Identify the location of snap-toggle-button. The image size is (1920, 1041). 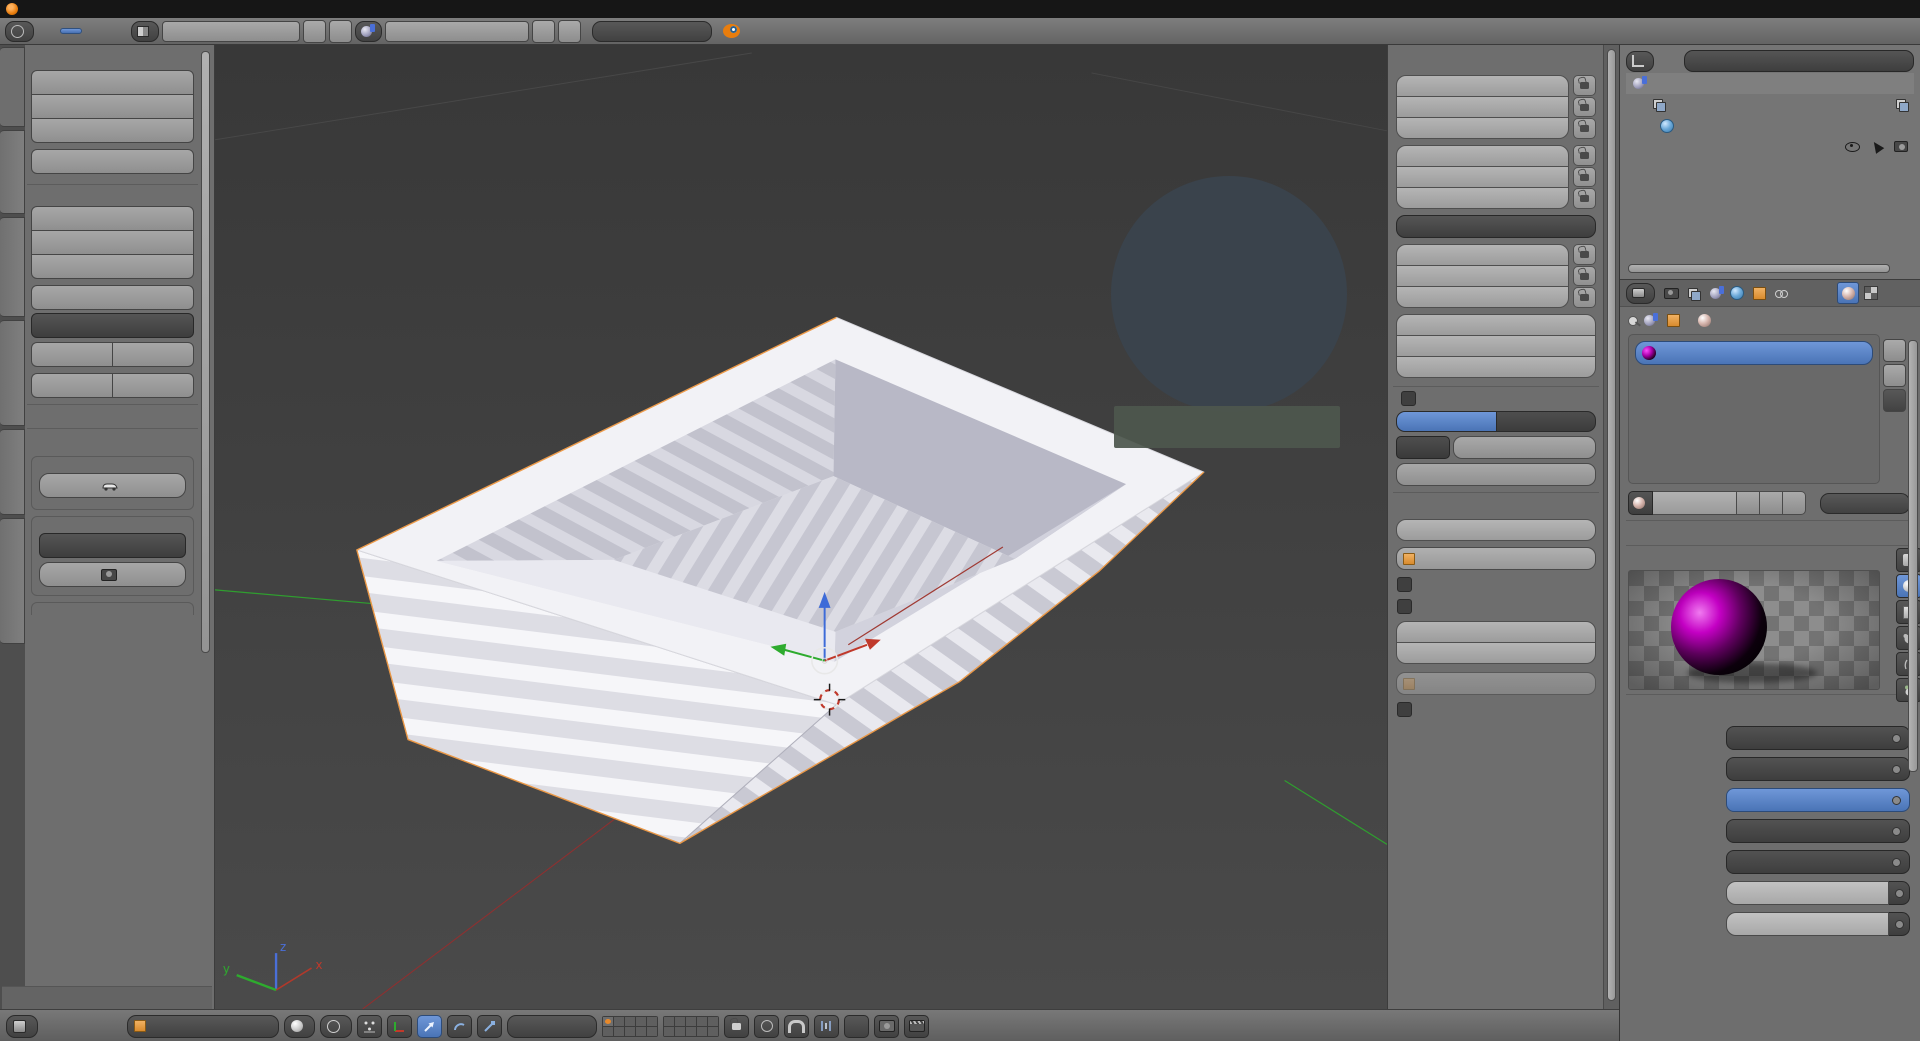
(796, 1026).